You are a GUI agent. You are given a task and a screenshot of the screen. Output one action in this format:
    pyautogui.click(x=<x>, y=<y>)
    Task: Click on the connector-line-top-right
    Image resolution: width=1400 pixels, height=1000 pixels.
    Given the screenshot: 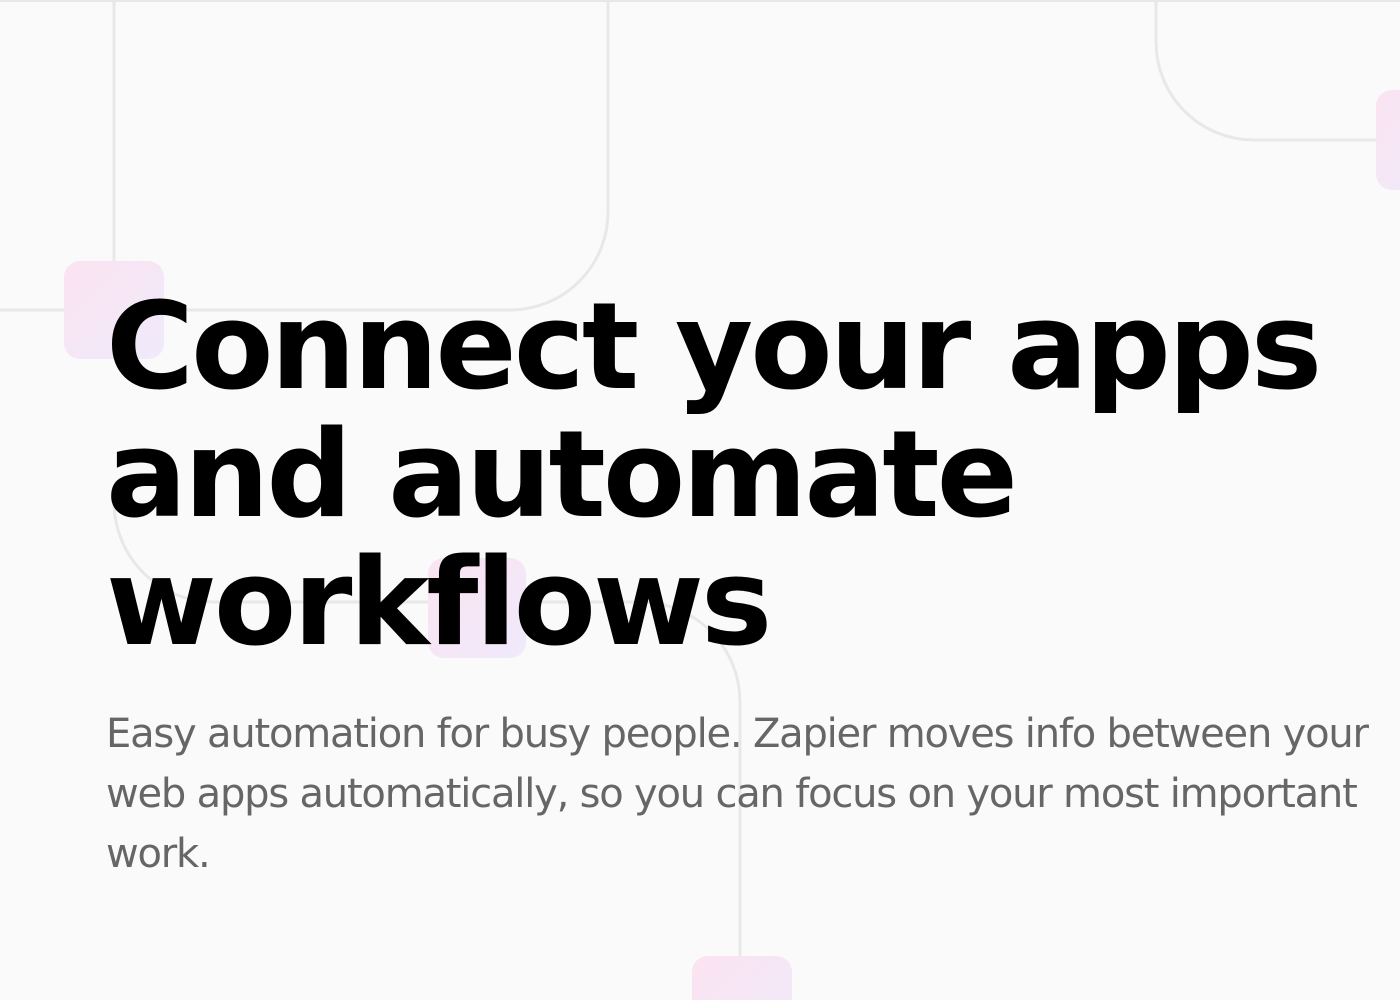 What is the action you would take?
    pyautogui.click(x=1277, y=72)
    